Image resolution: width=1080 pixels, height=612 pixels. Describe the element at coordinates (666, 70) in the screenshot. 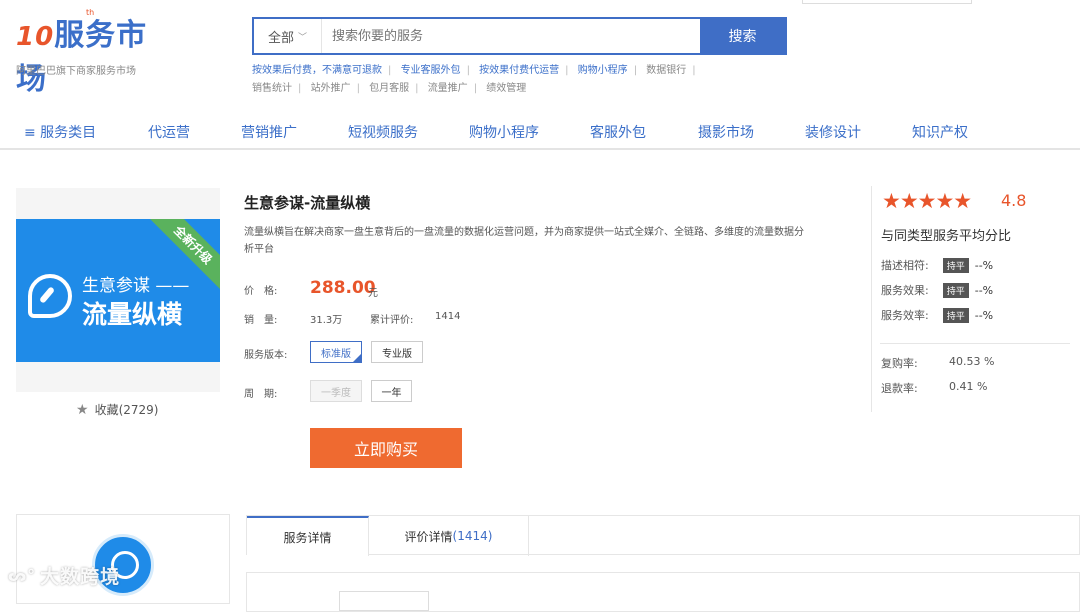

I see `hot-link: 数据银行` at that location.